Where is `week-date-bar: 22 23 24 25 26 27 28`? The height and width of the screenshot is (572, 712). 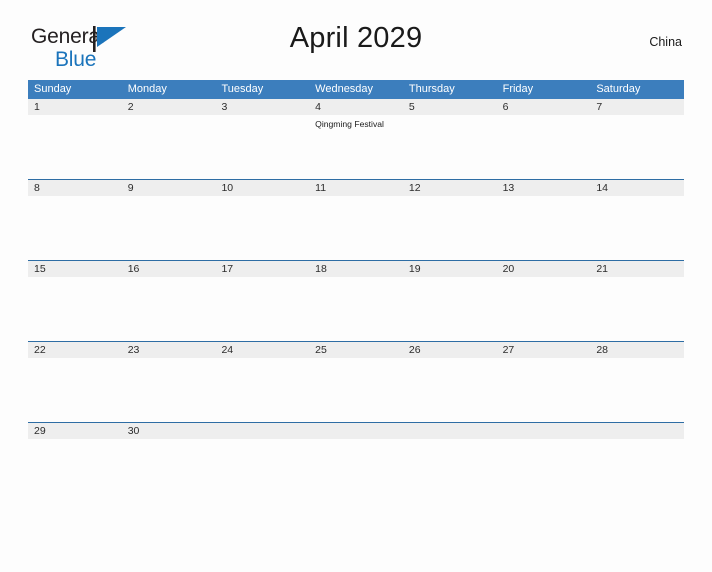
week-date-bar: 22 23 24 25 26 27 28 is located at coordinates (356, 350).